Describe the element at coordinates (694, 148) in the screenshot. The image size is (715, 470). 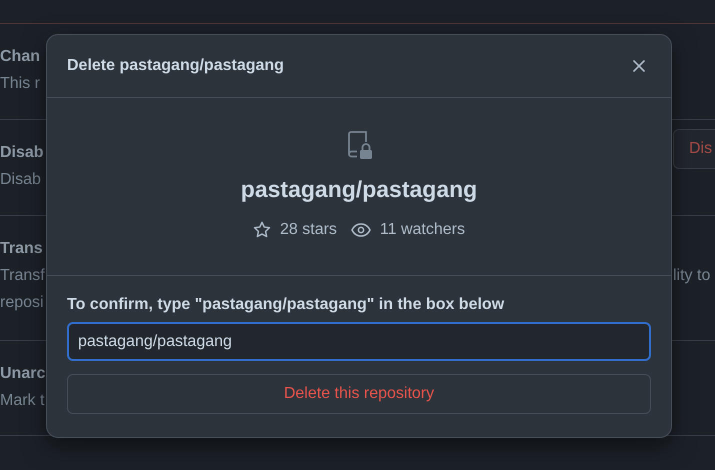
I see `disable-button: Dis` at that location.